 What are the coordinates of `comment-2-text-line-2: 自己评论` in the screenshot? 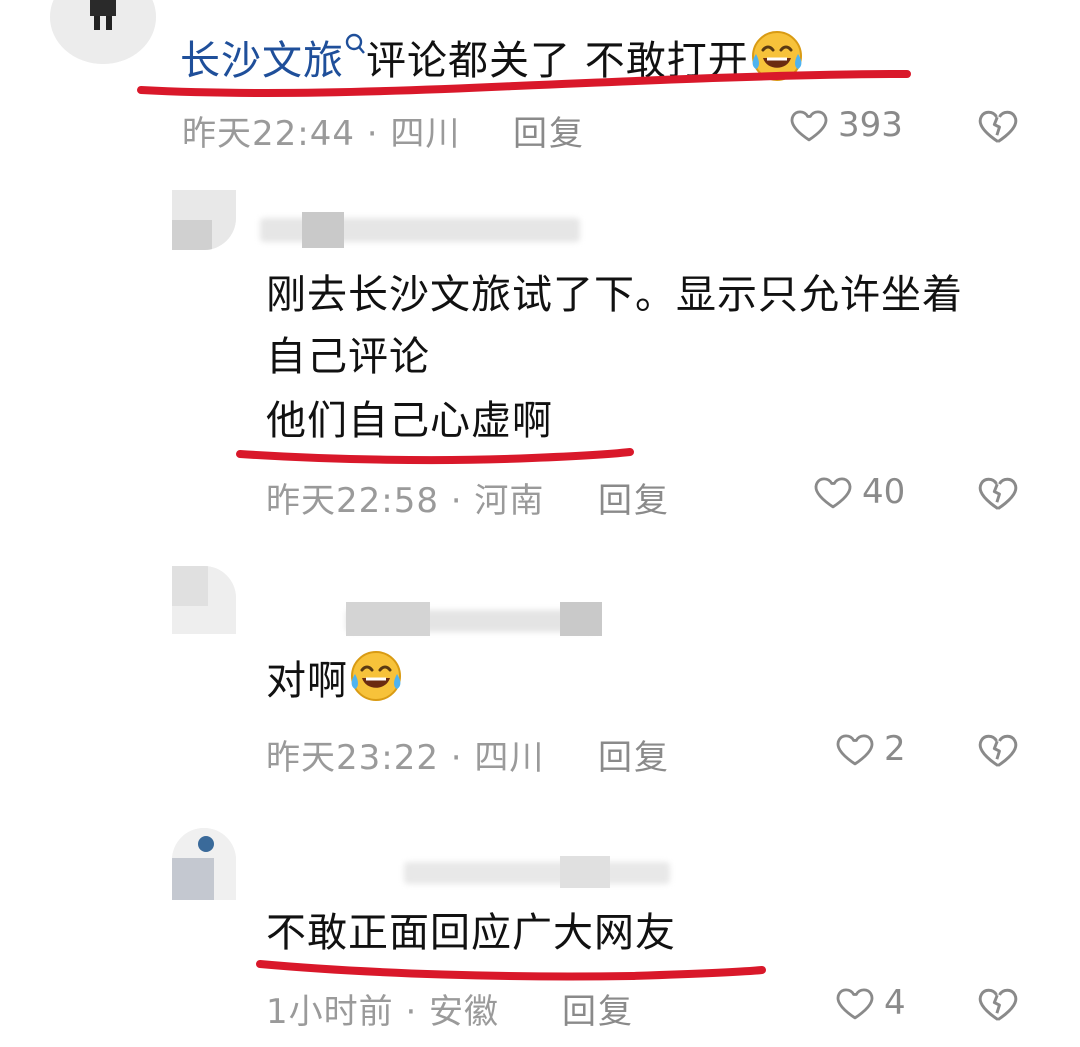 It's located at (348, 357).